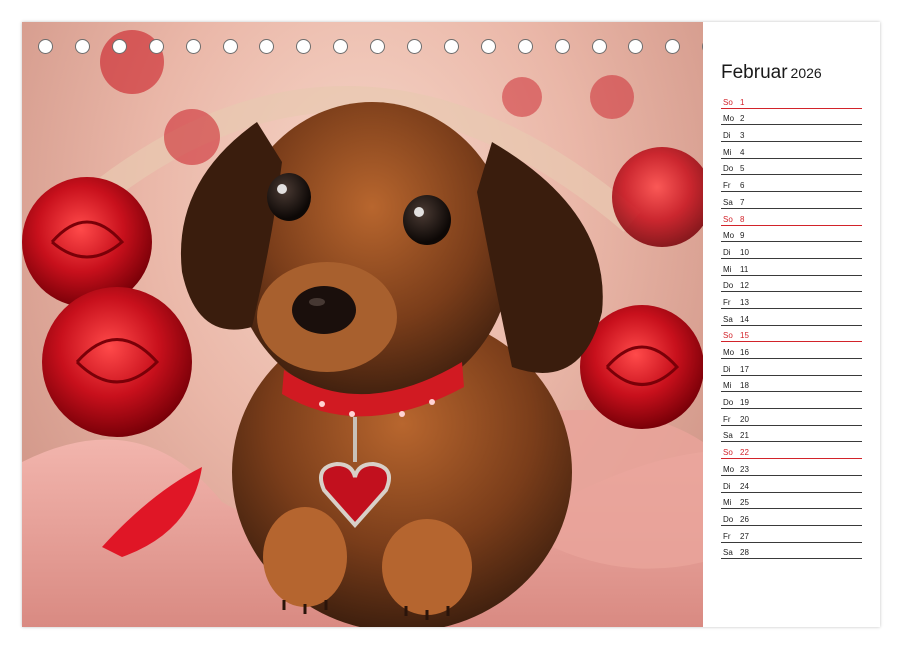  What do you see at coordinates (742, 119) in the screenshot?
I see `day-number: 2` at bounding box center [742, 119].